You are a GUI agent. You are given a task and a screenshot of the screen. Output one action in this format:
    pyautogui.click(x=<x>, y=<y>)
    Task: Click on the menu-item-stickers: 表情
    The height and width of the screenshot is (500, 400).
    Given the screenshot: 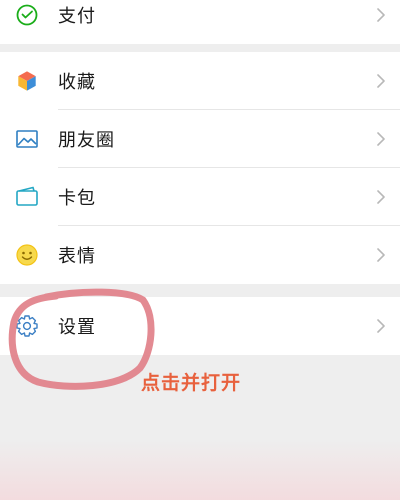 What is the action you would take?
    pyautogui.click(x=200, y=255)
    